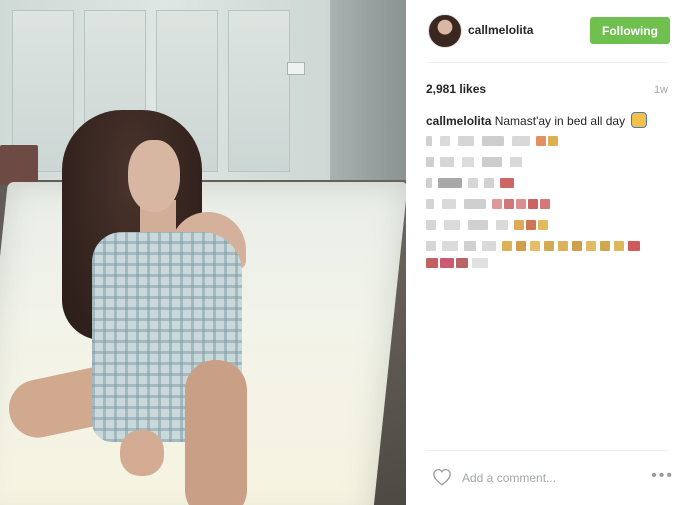 Image resolution: width=688 pixels, height=505 pixels. Describe the element at coordinates (154, 176) in the screenshot. I see `photo-face` at that location.